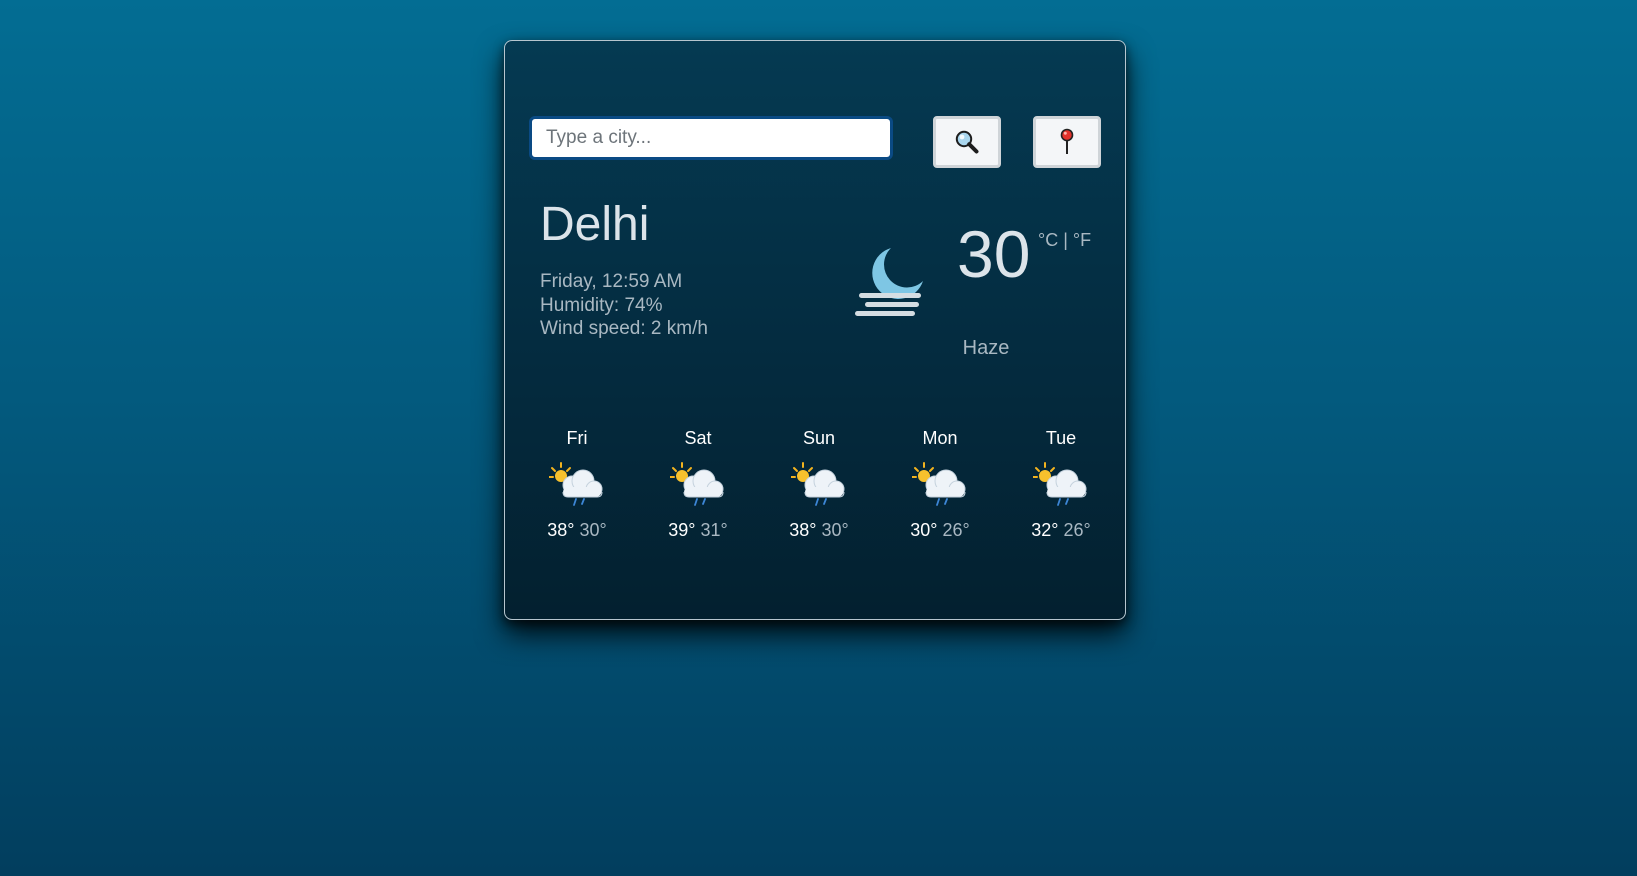 The image size is (1637, 876). Describe the element at coordinates (986, 348) in the screenshot. I see `weather-condition: Haze` at that location.